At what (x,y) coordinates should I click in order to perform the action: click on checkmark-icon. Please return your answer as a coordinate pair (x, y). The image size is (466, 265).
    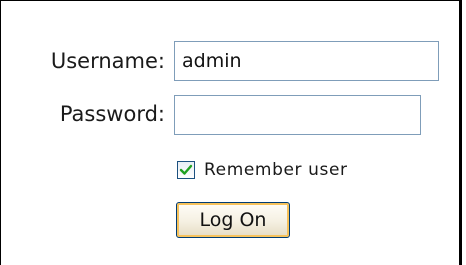
    Looking at the image, I should click on (186, 169).